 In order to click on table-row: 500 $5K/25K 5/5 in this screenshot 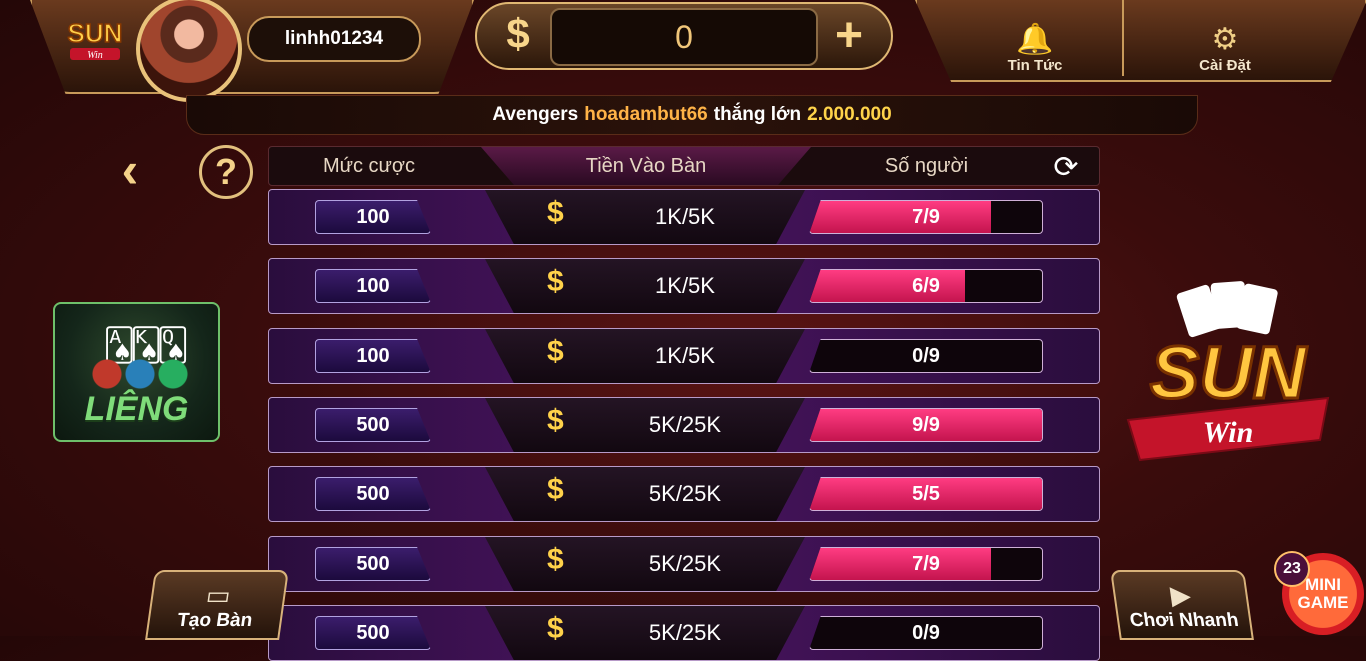, I will do `click(684, 494)`.